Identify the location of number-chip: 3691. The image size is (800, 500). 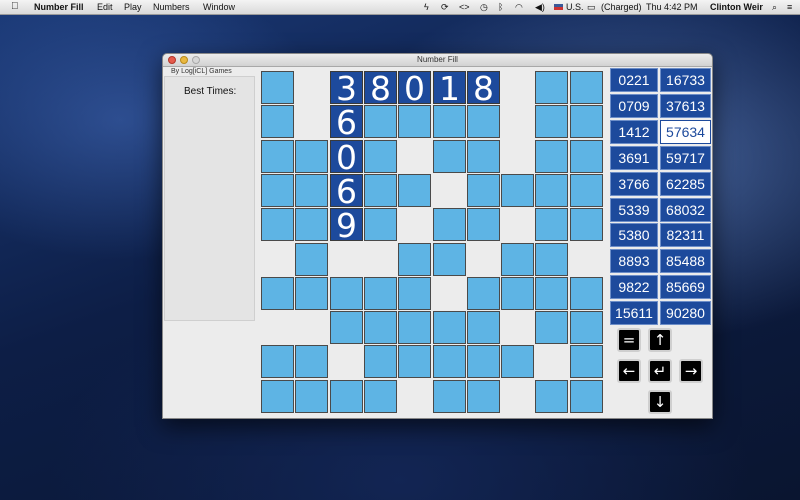
(634, 158).